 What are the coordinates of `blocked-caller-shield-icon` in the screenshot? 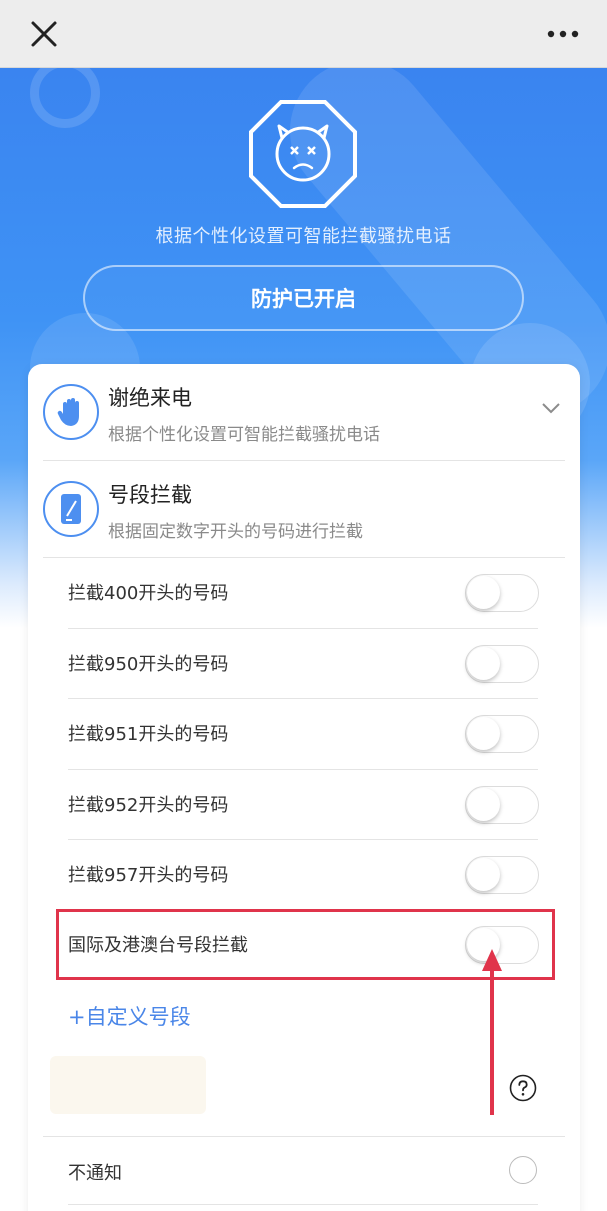 It's located at (303, 154).